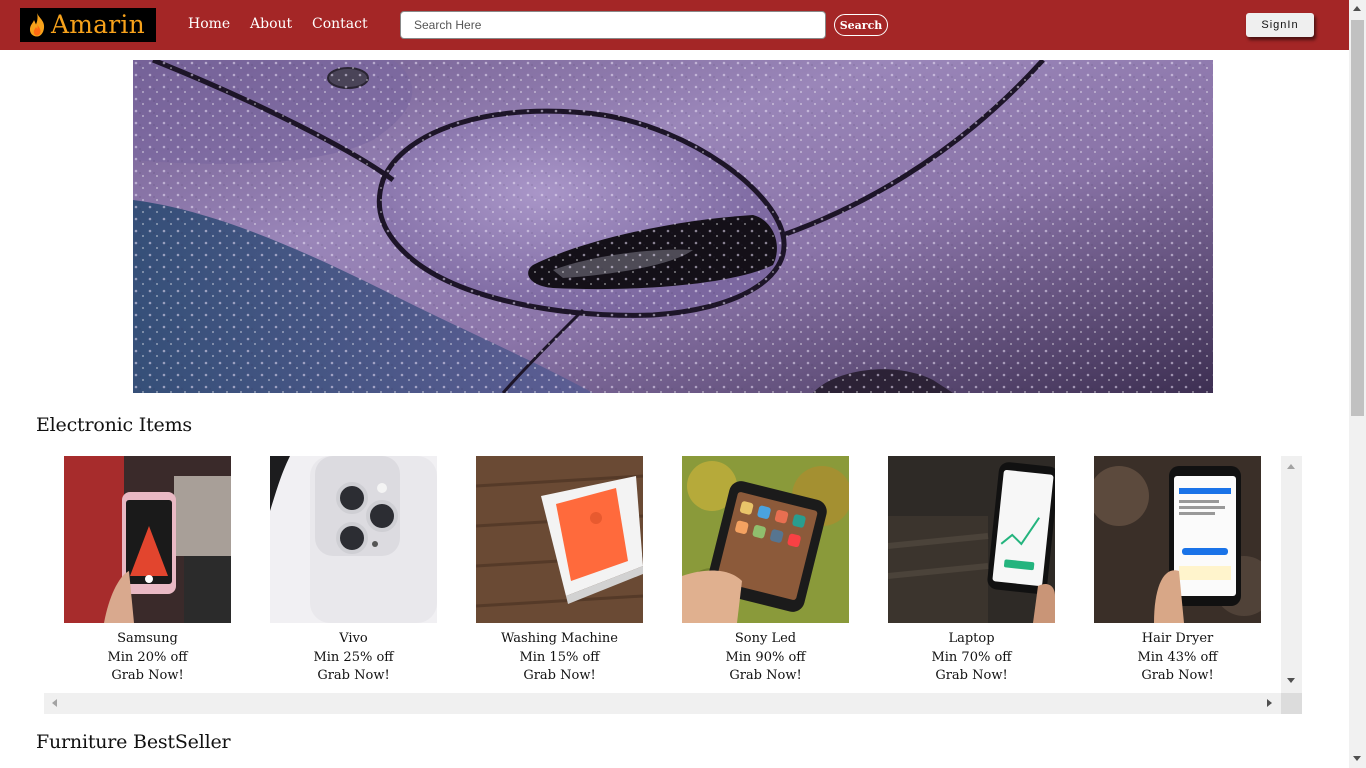 The image size is (1366, 768). What do you see at coordinates (114, 425) in the screenshot?
I see `section-title-electronics: Electronic Items` at bounding box center [114, 425].